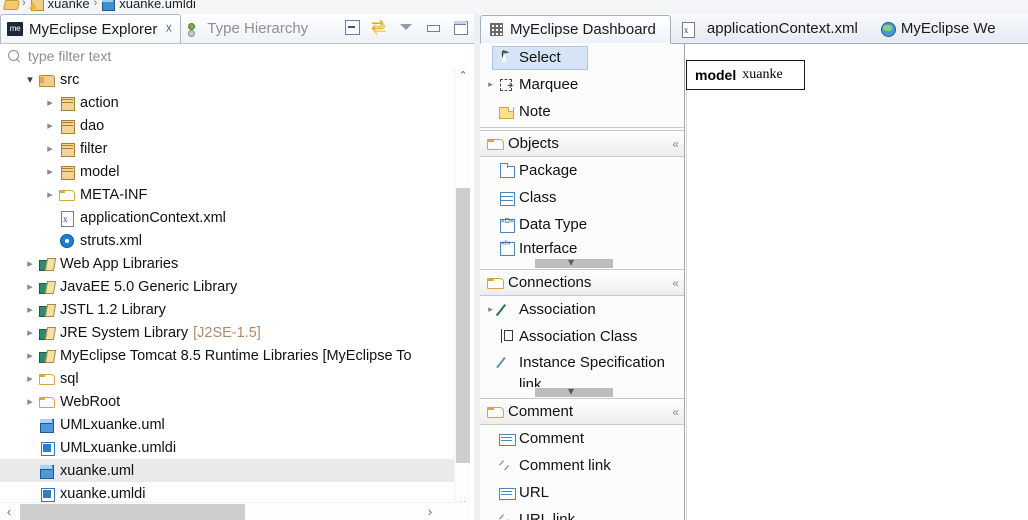  I want to click on tree-row: ▾ src, so click(227, 79).